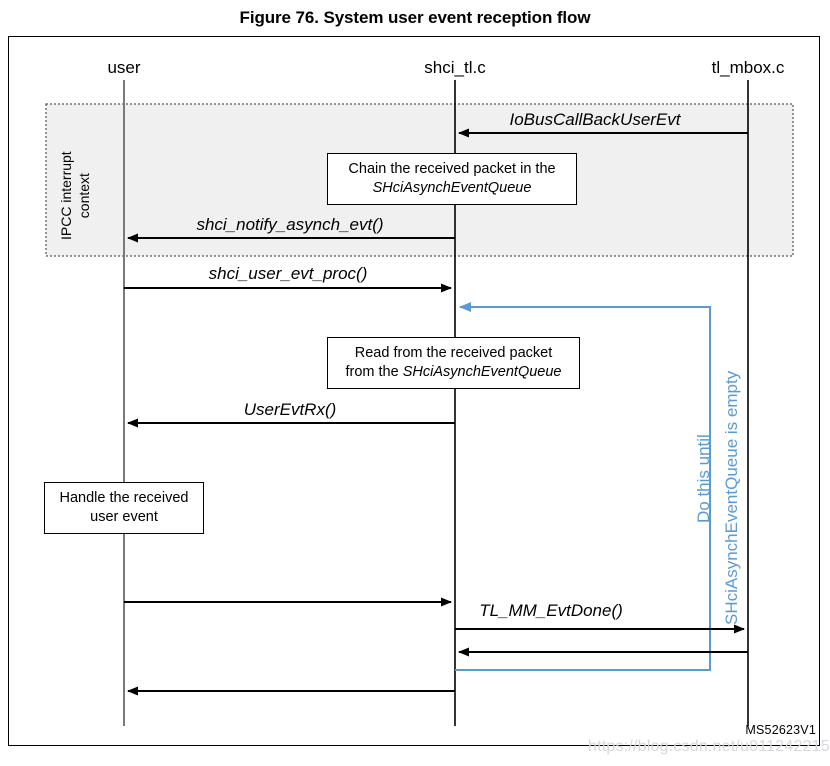 The height and width of the screenshot is (766, 830). Describe the element at coordinates (452, 168) in the screenshot. I see `note-chain-packet-line1: Chain the received packet in the` at that location.